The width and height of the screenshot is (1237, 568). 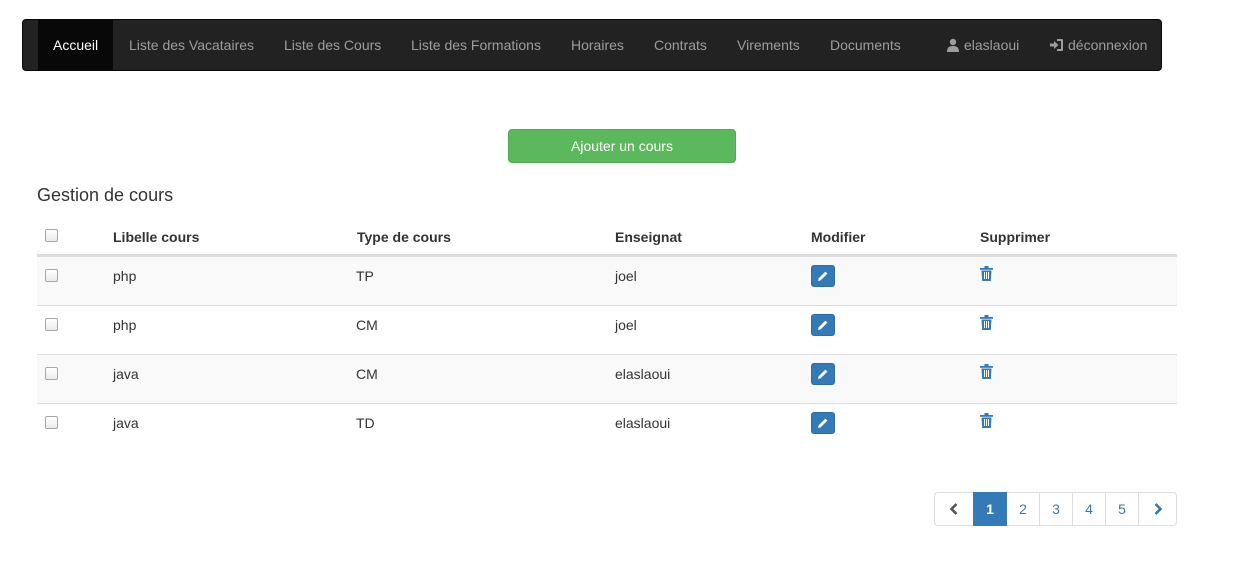 What do you see at coordinates (953, 47) in the screenshot?
I see `user-icon` at bounding box center [953, 47].